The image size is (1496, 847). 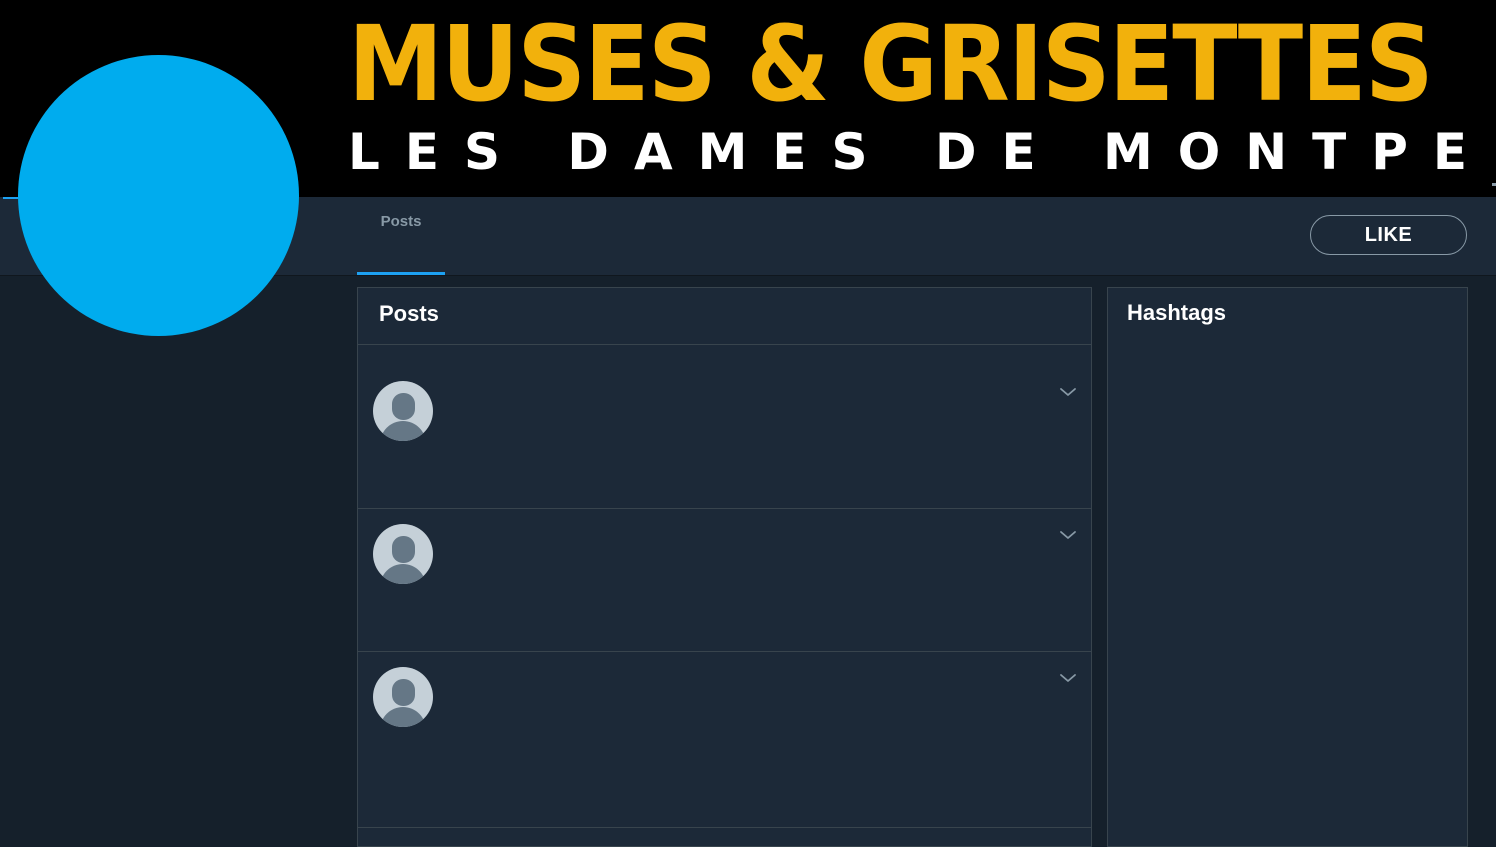 I want to click on banner-subtitle: LES DAMES DE MONTPELLIER, so click(x=922, y=152).